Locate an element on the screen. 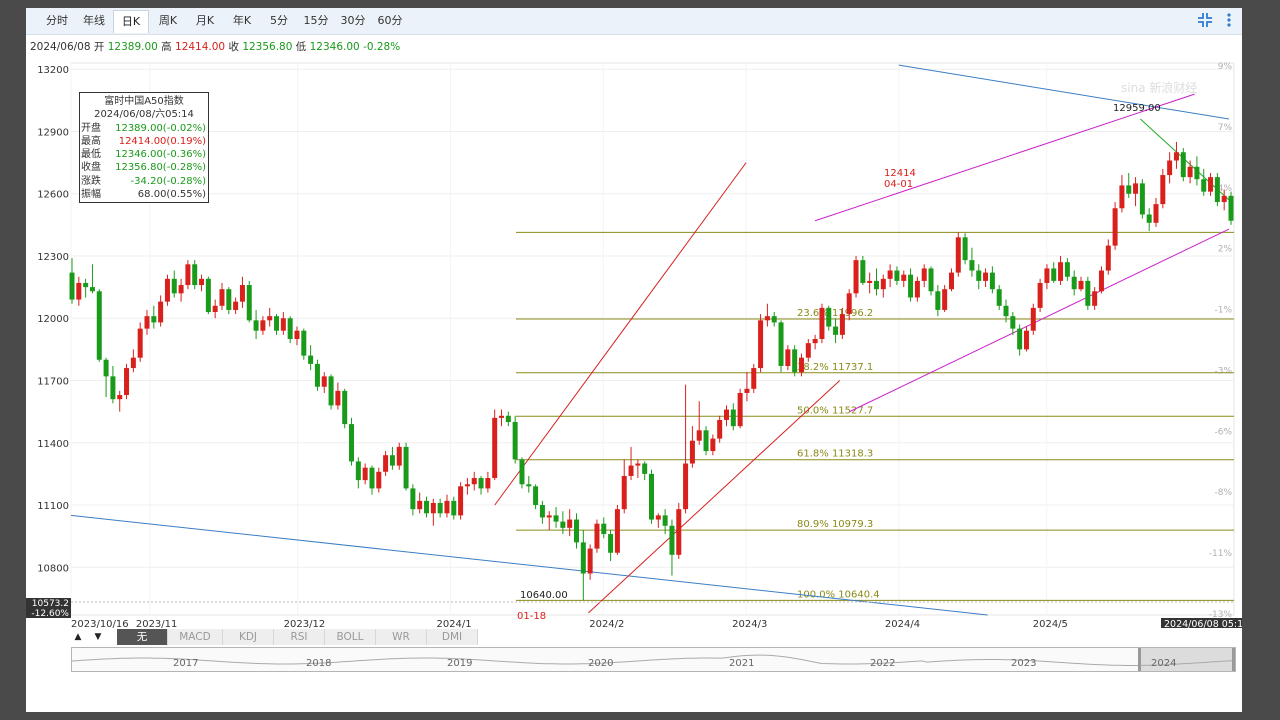  indicator-dmi: DMI is located at coordinates (452, 637).